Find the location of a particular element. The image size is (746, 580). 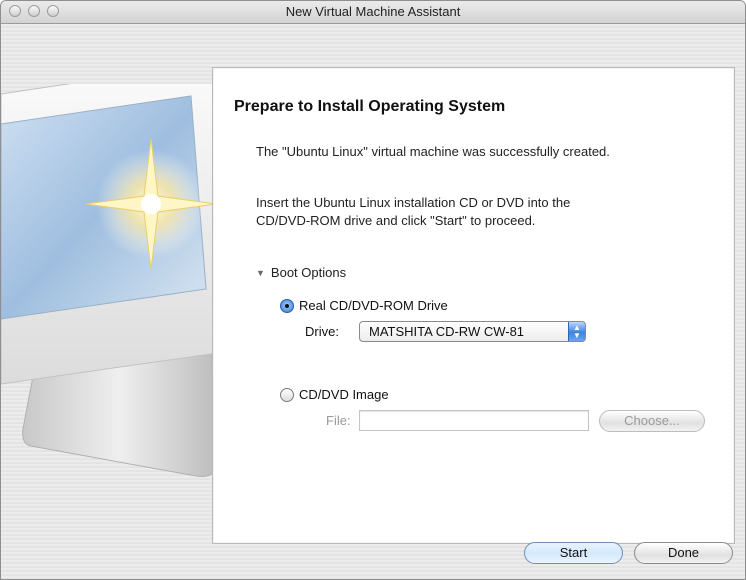

boot-options-disclosure: ▼ Boot Options is located at coordinates (301, 272).